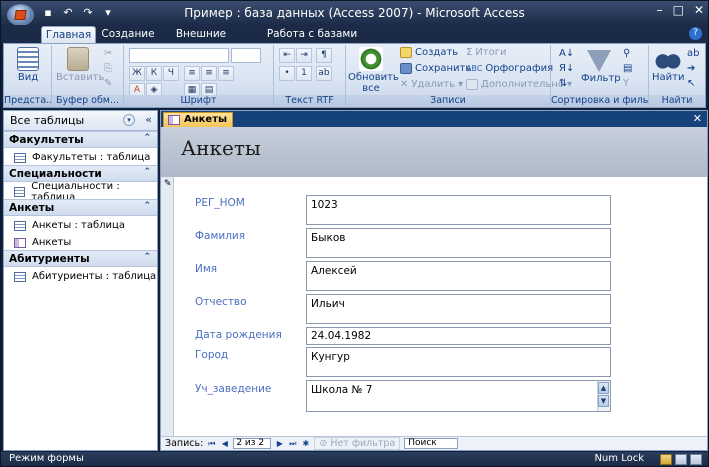  Describe the element at coordinates (601, 65) in the screenshot. I see `filter-button: Фильтр` at that location.